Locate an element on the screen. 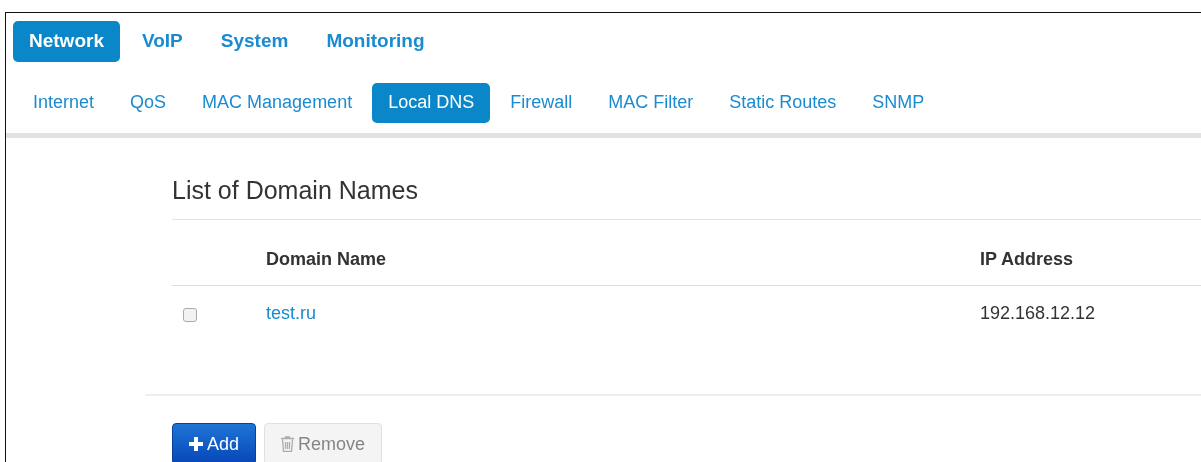 The width and height of the screenshot is (1201, 462). tab: VoIP is located at coordinates (162, 41).